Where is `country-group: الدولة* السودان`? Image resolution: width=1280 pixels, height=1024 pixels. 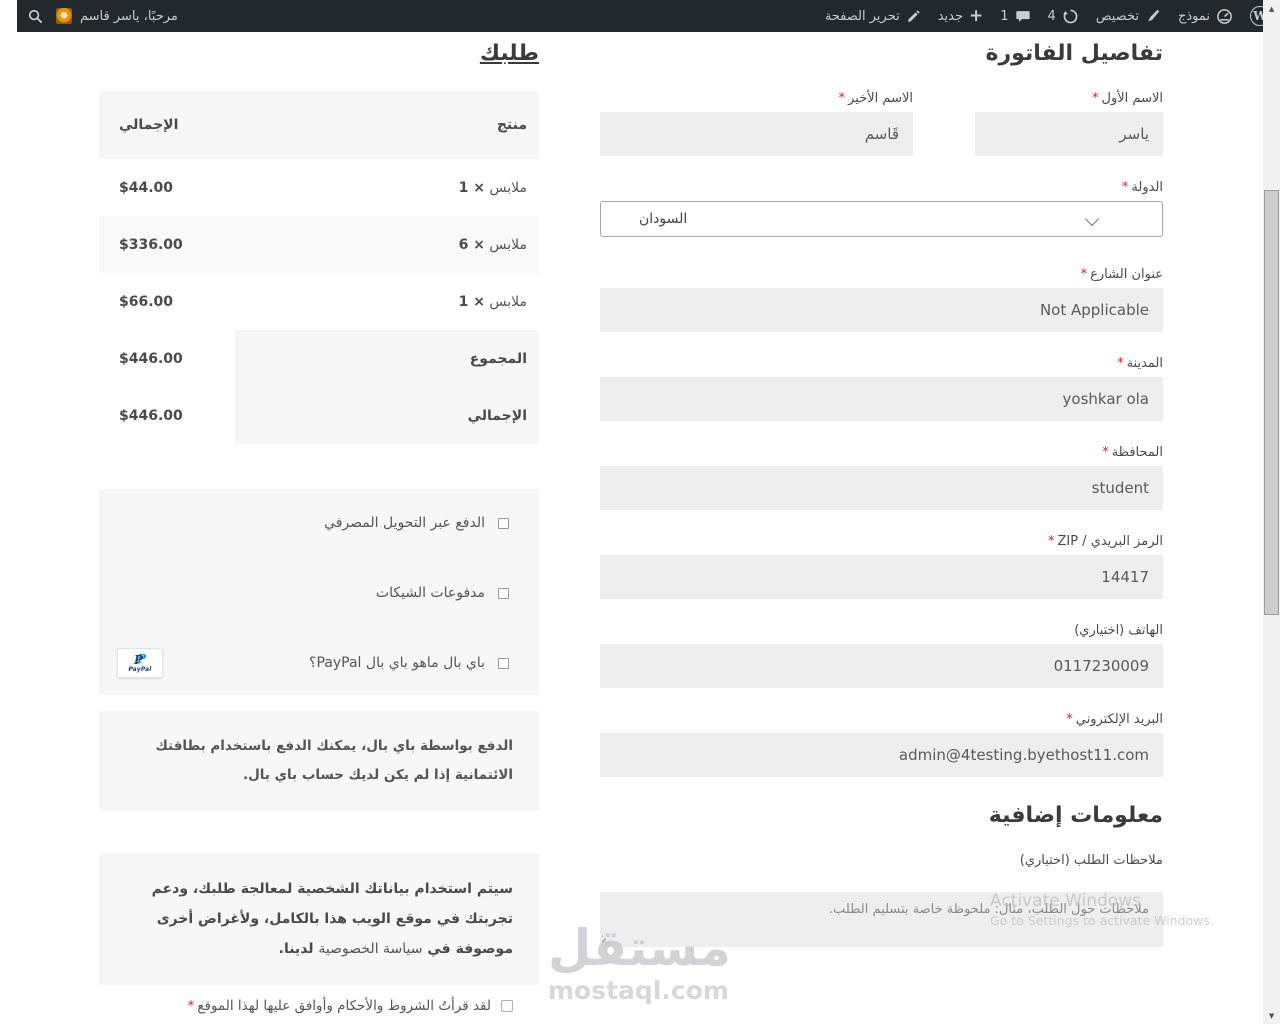
country-group: الدولة* السودان is located at coordinates (881, 208).